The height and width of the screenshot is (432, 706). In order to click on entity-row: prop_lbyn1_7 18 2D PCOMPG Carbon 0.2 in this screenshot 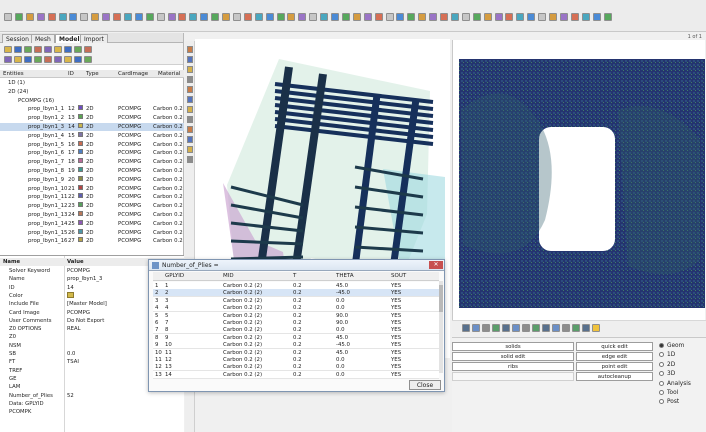, I will do `click(92, 162)`.